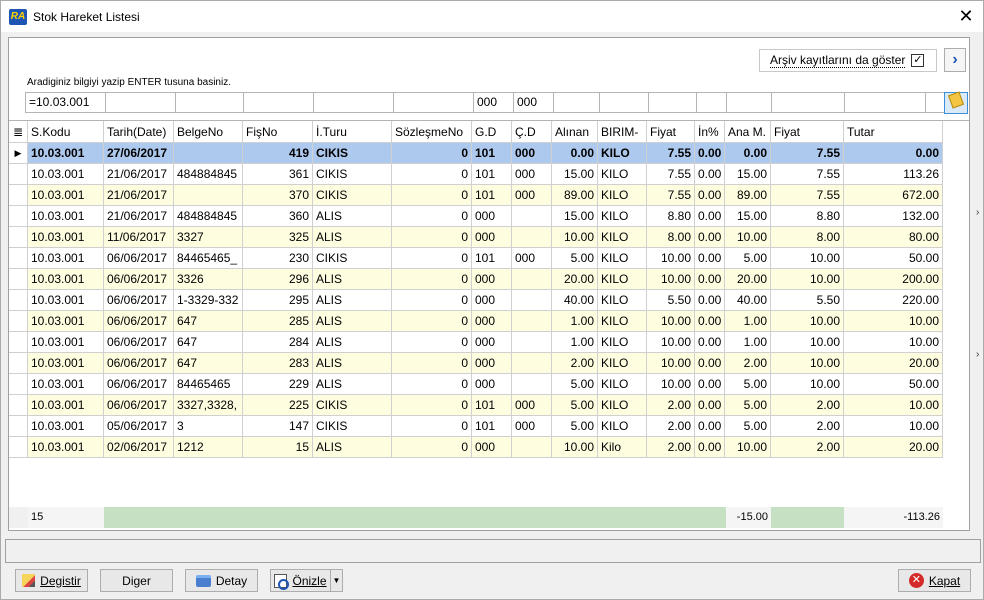 This screenshot has height=600, width=984. I want to click on close-icon: ✕, so click(966, 16).